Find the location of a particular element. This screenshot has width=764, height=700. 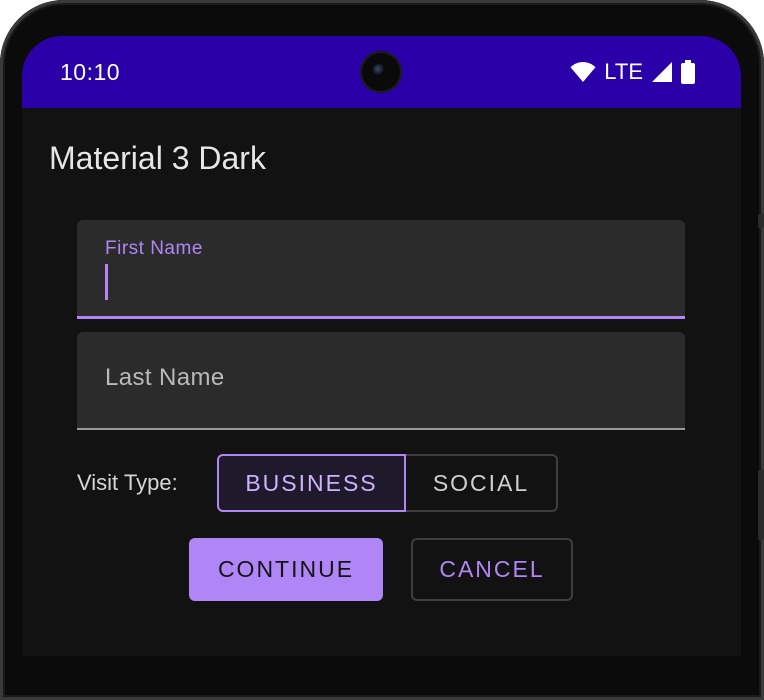

volume-button is located at coordinates (761, 505).